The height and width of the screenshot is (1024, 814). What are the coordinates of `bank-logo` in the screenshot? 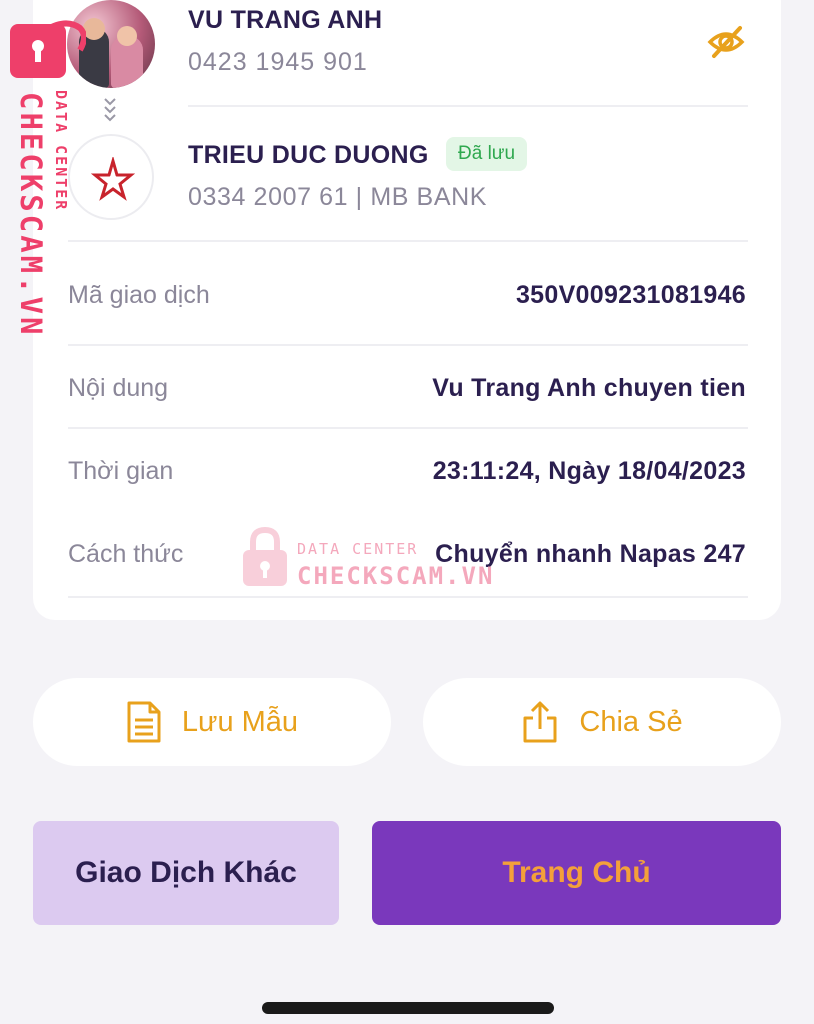 It's located at (111, 177).